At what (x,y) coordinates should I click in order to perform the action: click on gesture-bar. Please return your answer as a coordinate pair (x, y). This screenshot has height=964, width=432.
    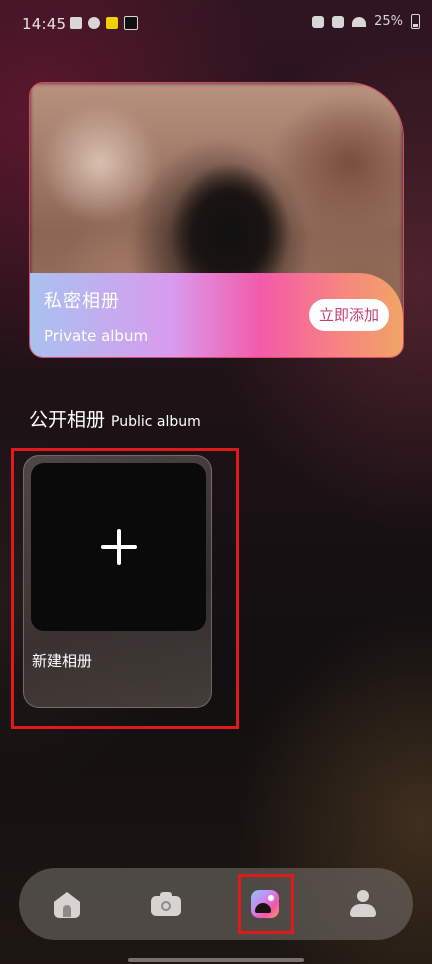
    Looking at the image, I should click on (216, 960).